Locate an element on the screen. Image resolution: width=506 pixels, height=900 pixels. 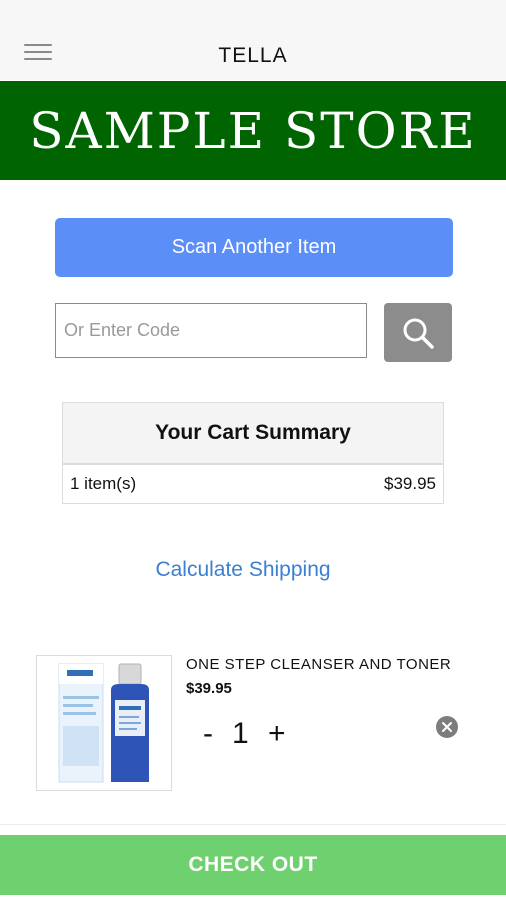
cart-summary: Your Cart Summary 1 item(s) $39.95 is located at coordinates (253, 453).